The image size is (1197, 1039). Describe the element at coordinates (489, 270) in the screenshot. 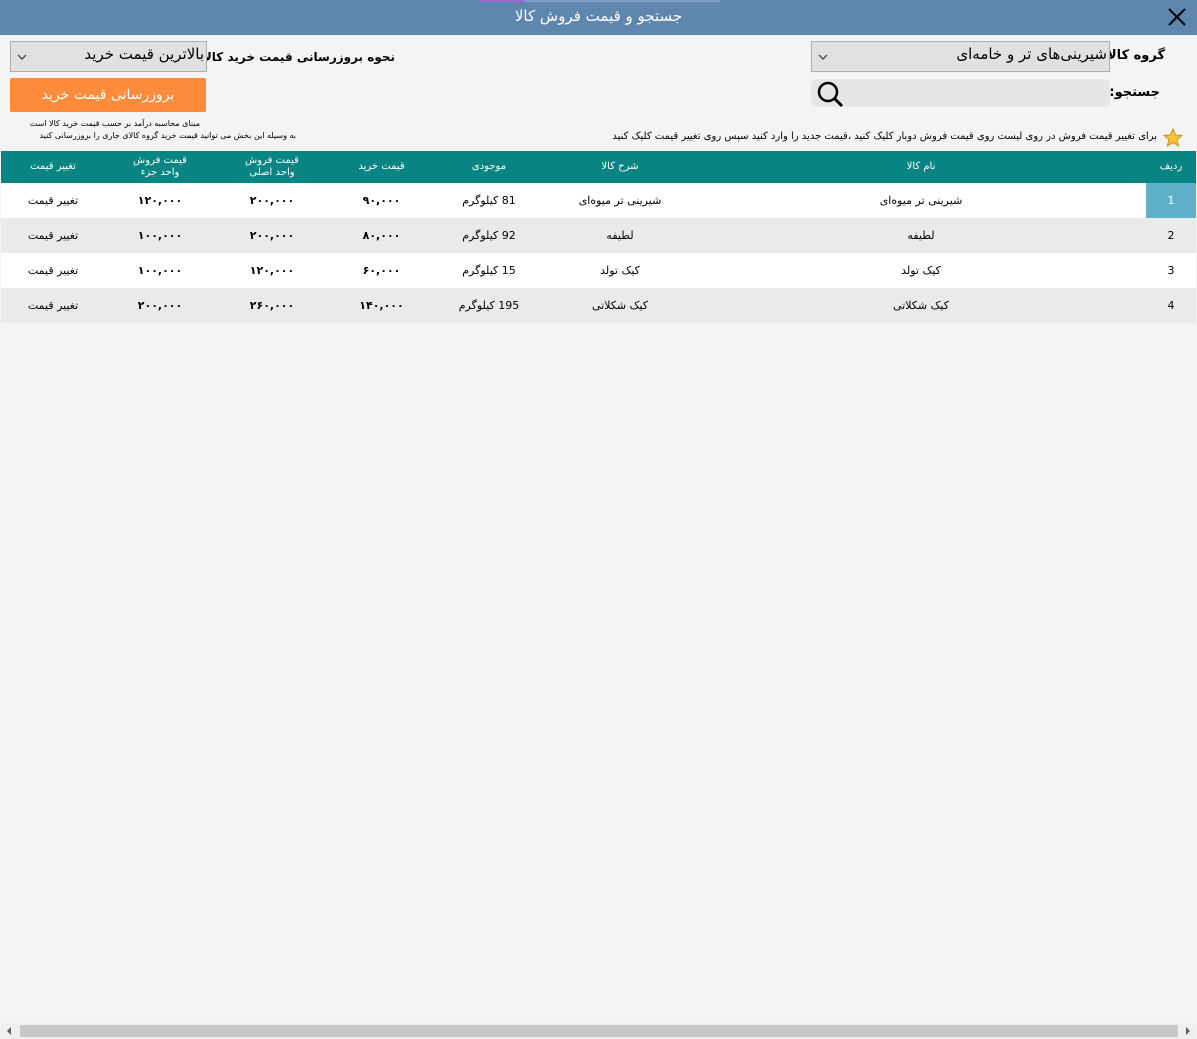

I see `cell-stock: 15 کیلوگرم` at that location.